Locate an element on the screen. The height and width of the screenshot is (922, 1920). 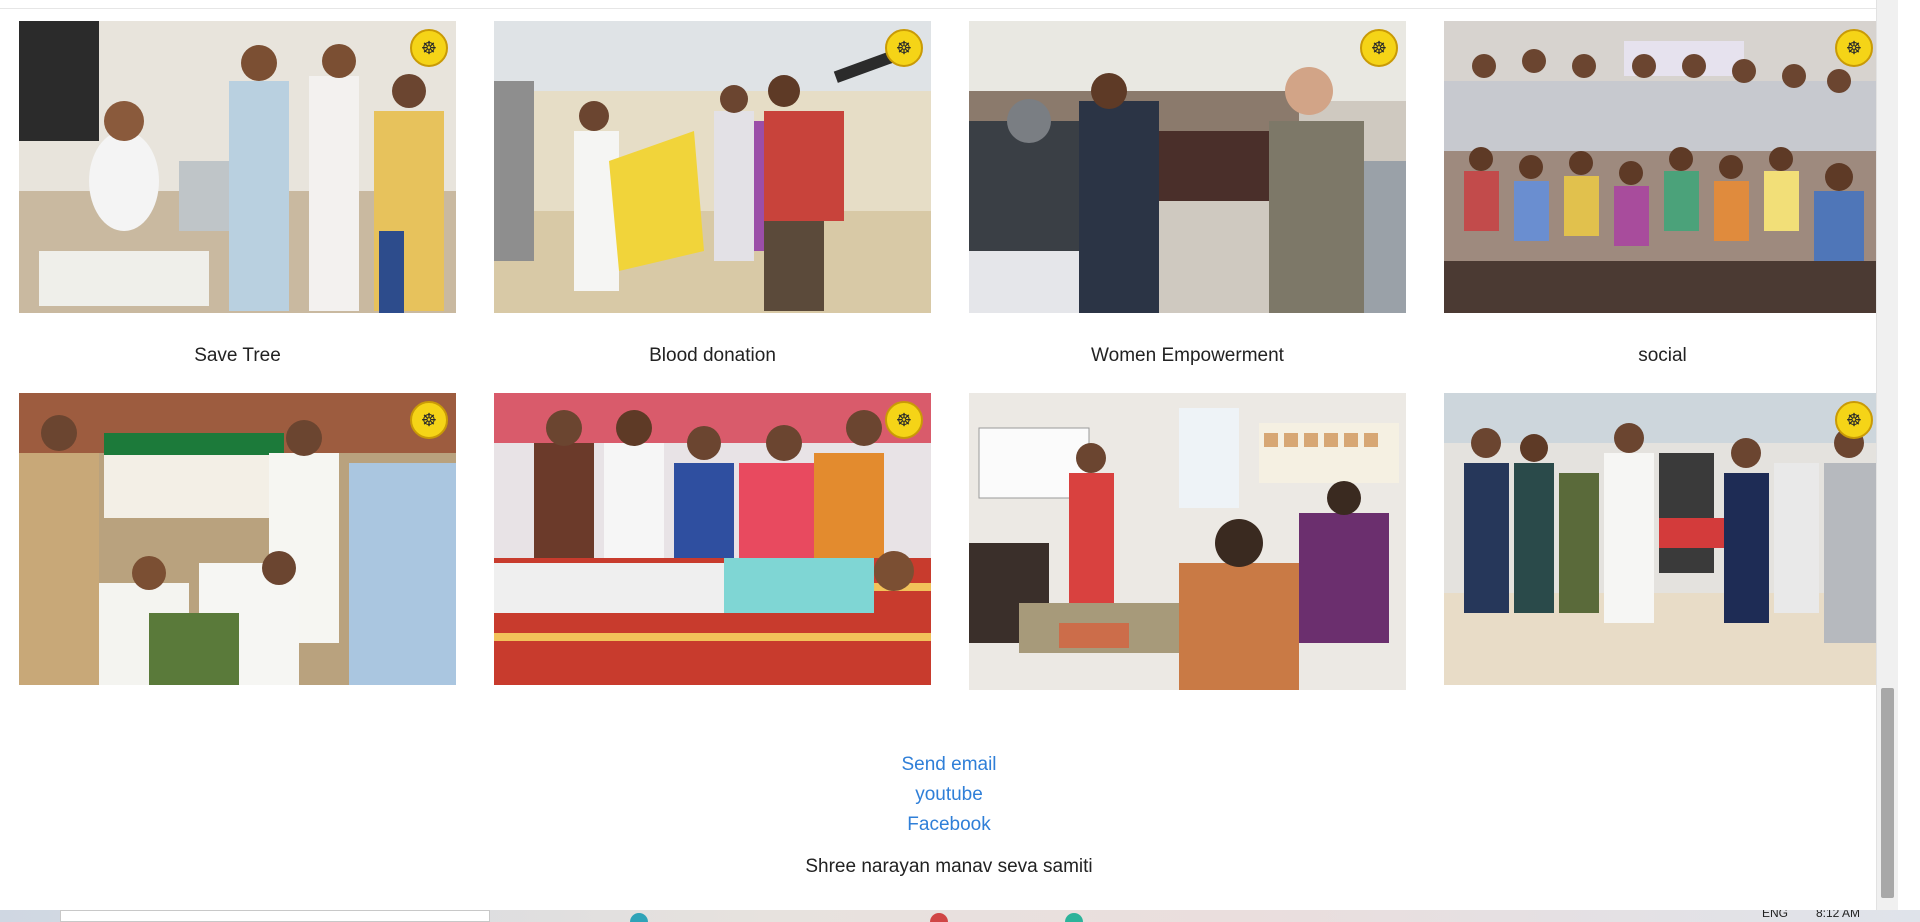
gallery-caption: Save Tree is located at coordinates (237, 355).